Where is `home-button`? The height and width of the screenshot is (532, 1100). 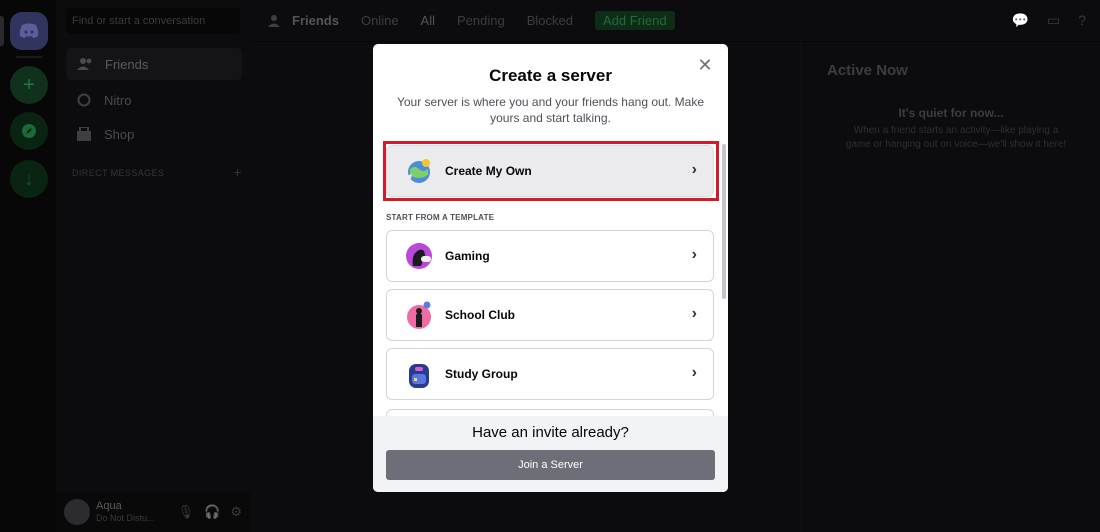
home-button is located at coordinates (29, 31).